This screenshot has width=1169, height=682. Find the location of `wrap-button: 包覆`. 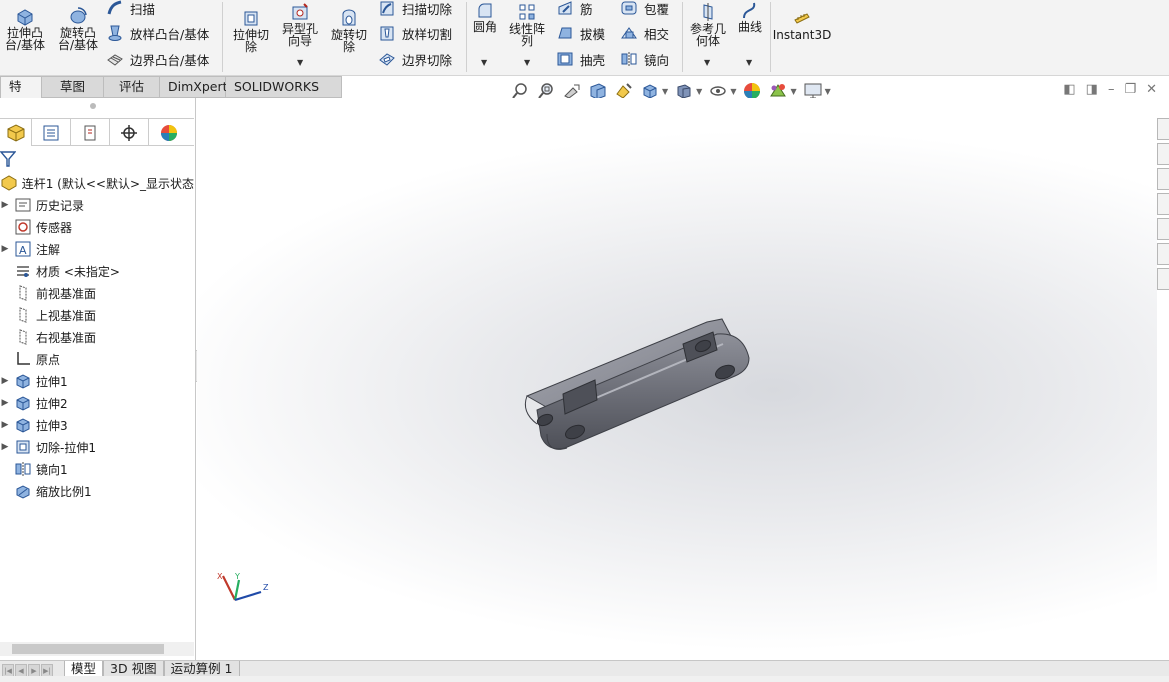

wrap-button: 包覆 is located at coordinates (644, 9).